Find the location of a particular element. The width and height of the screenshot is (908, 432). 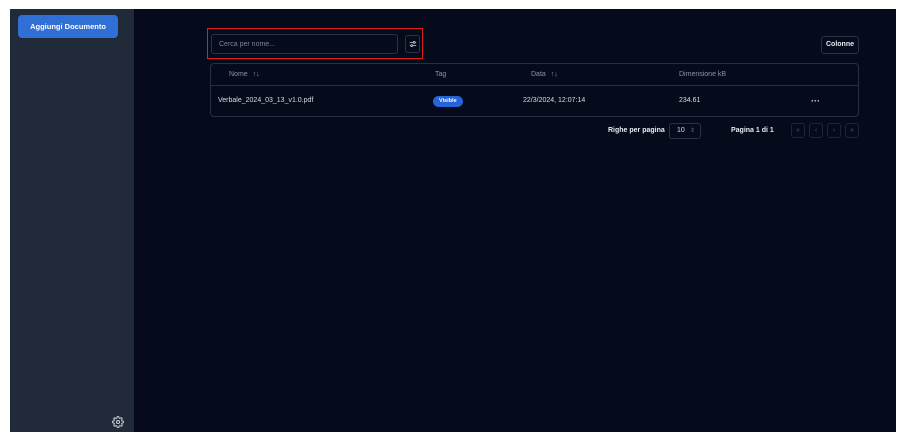

date-cell: 22/3/2024, 12:07:14 is located at coordinates (554, 100).